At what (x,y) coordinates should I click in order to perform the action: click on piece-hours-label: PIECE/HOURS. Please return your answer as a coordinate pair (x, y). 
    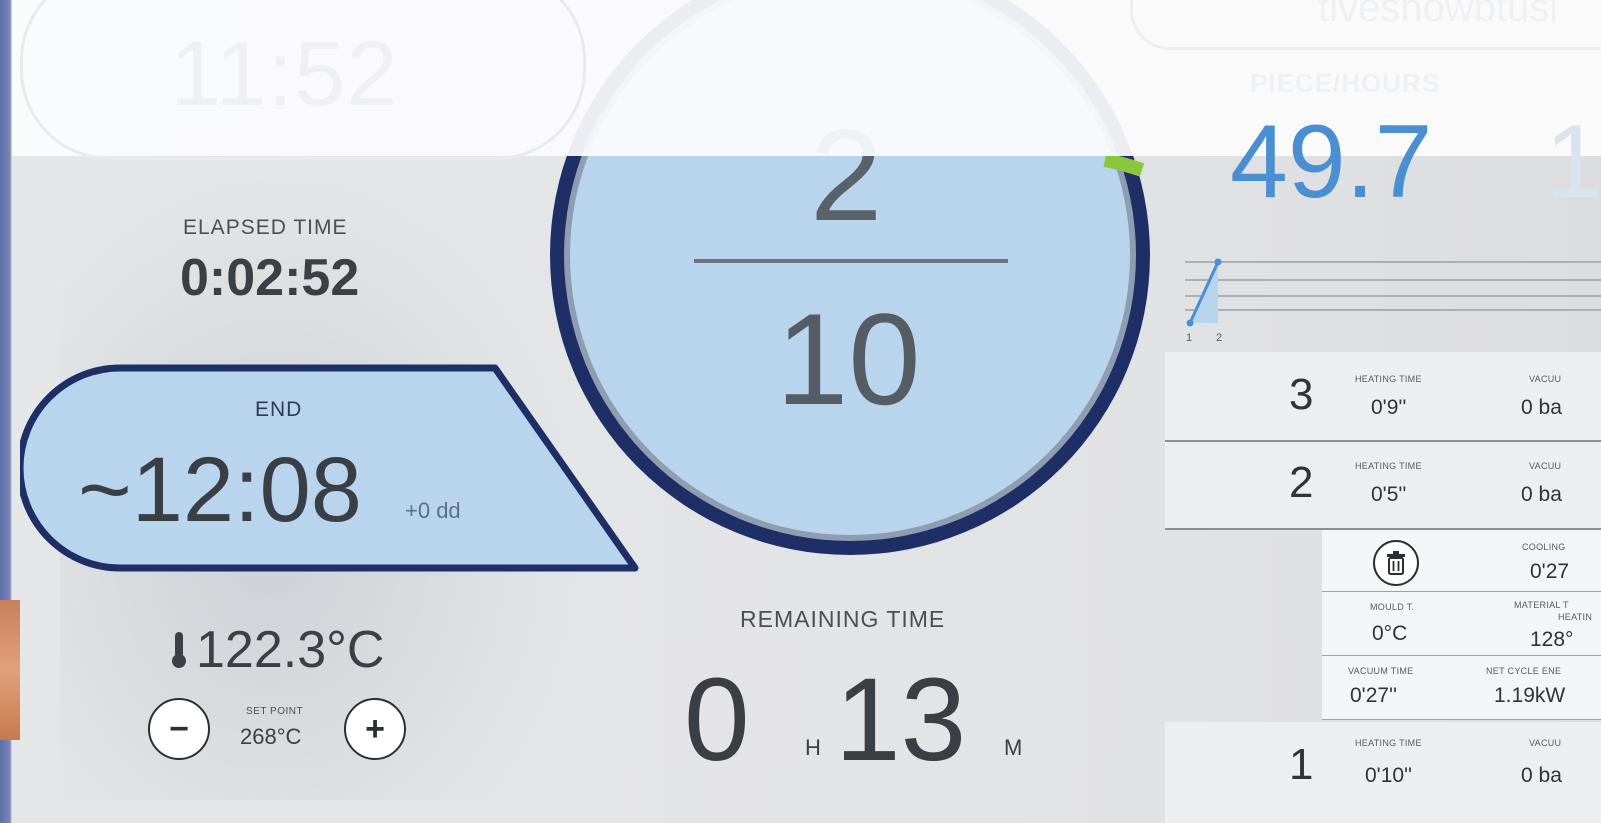
    Looking at the image, I should click on (1345, 83).